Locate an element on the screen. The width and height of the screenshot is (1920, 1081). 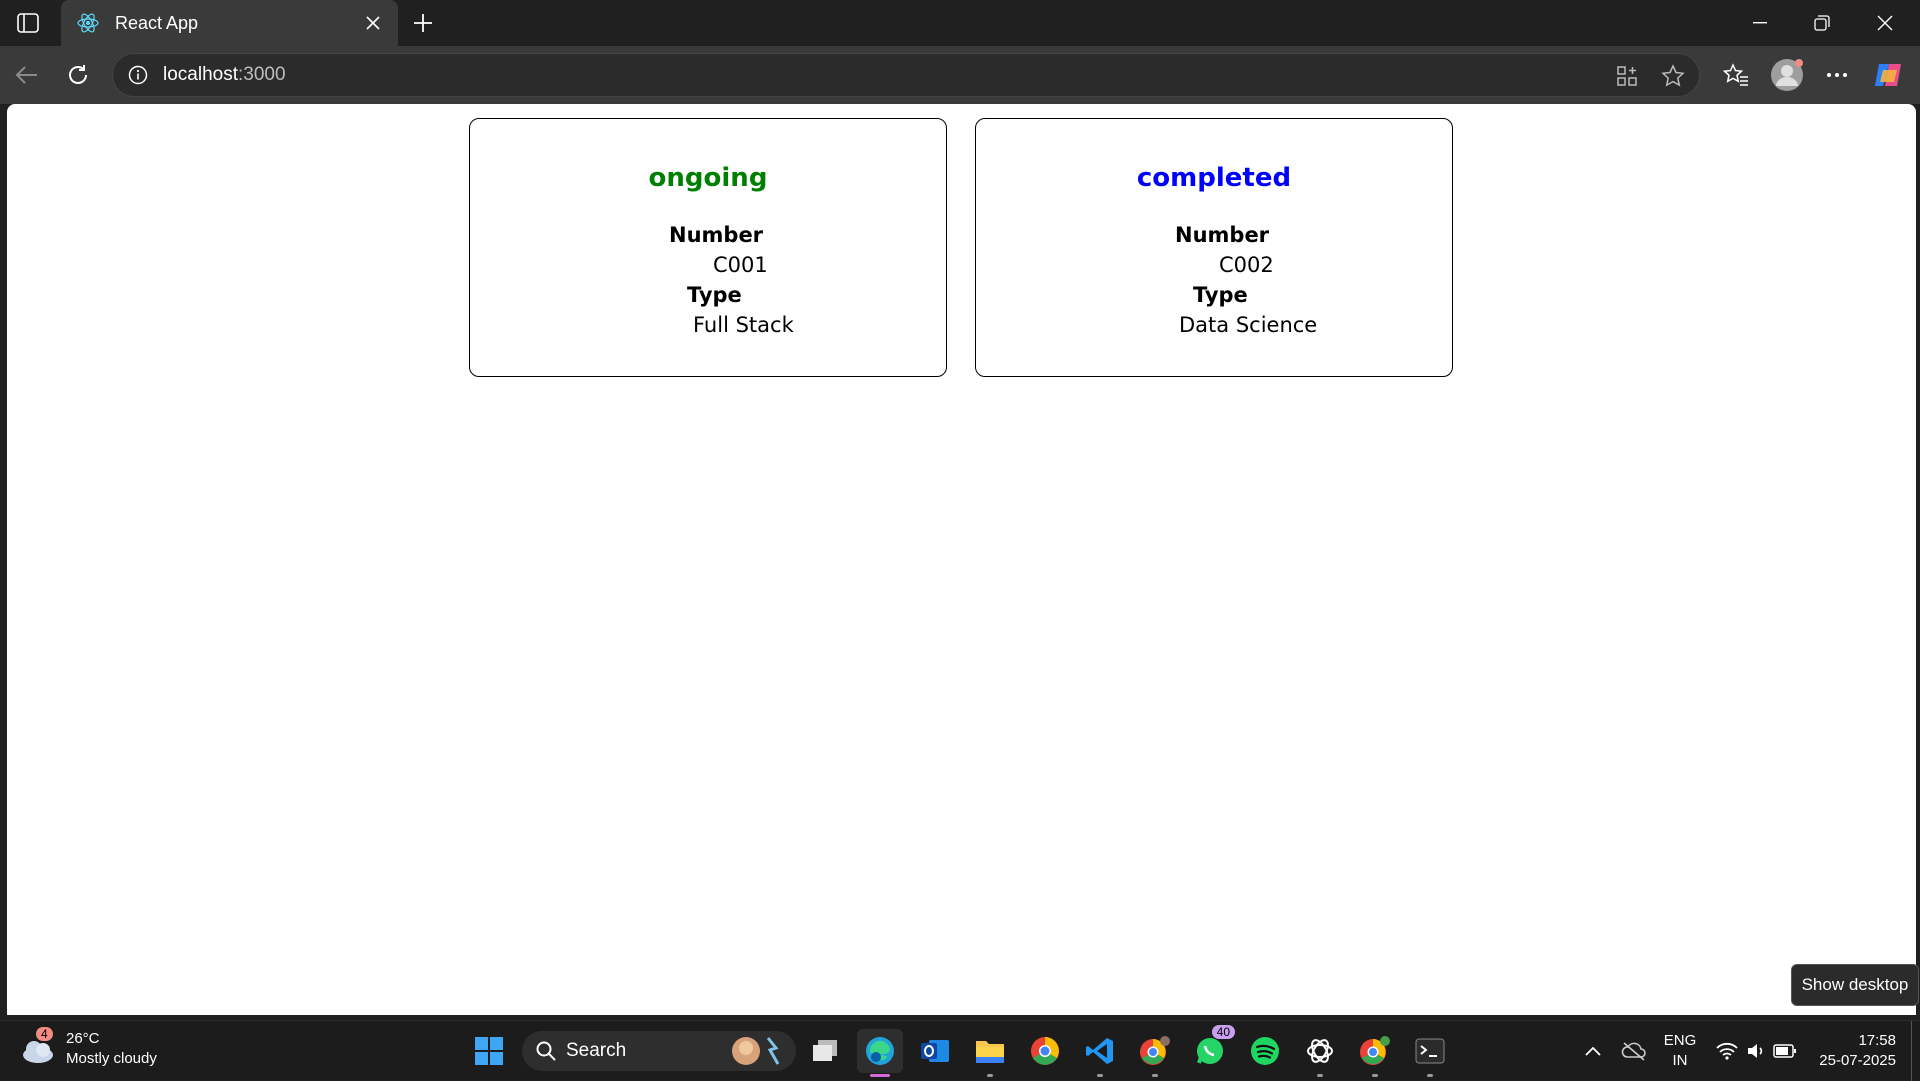
url-port: :3000 is located at coordinates (262, 74).